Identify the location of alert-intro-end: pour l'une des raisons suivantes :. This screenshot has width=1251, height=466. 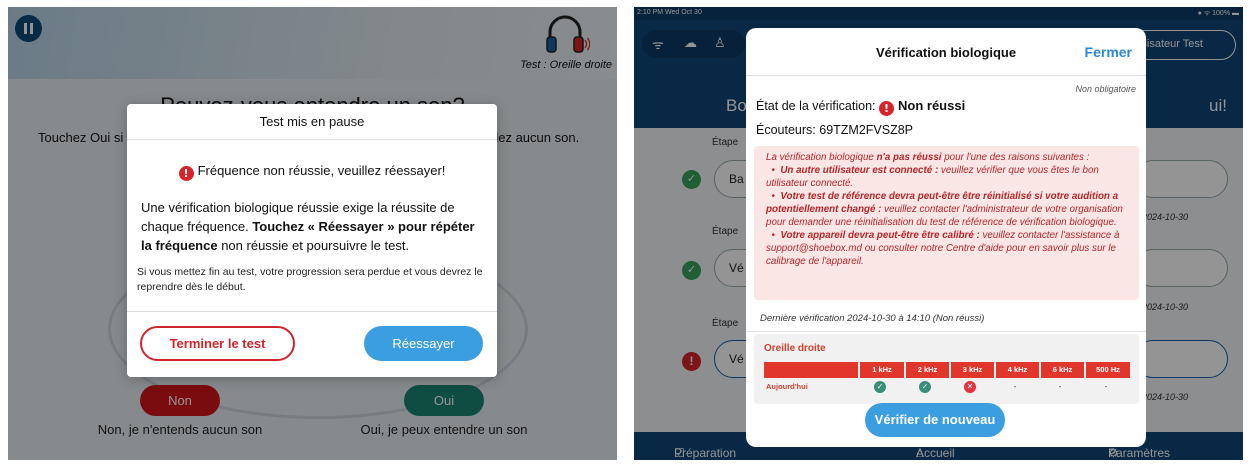
(1015, 157).